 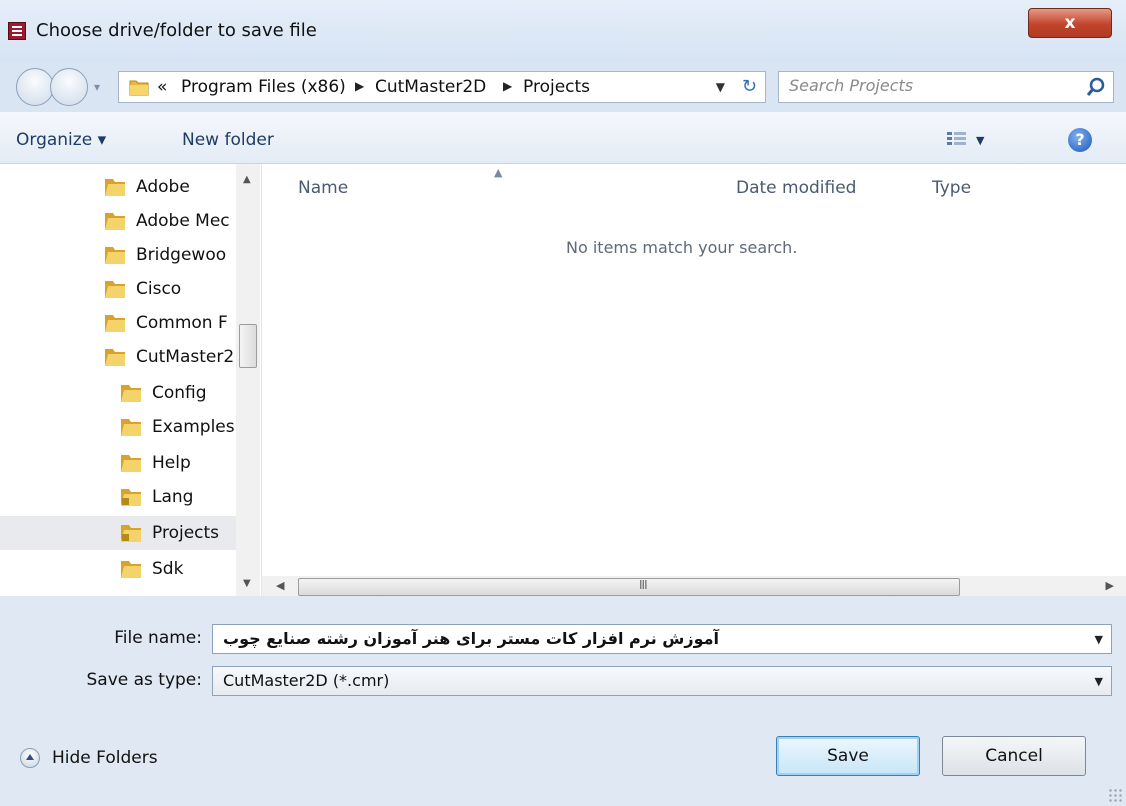 What do you see at coordinates (280, 585) in the screenshot?
I see `scroll-left-icon: ◀` at bounding box center [280, 585].